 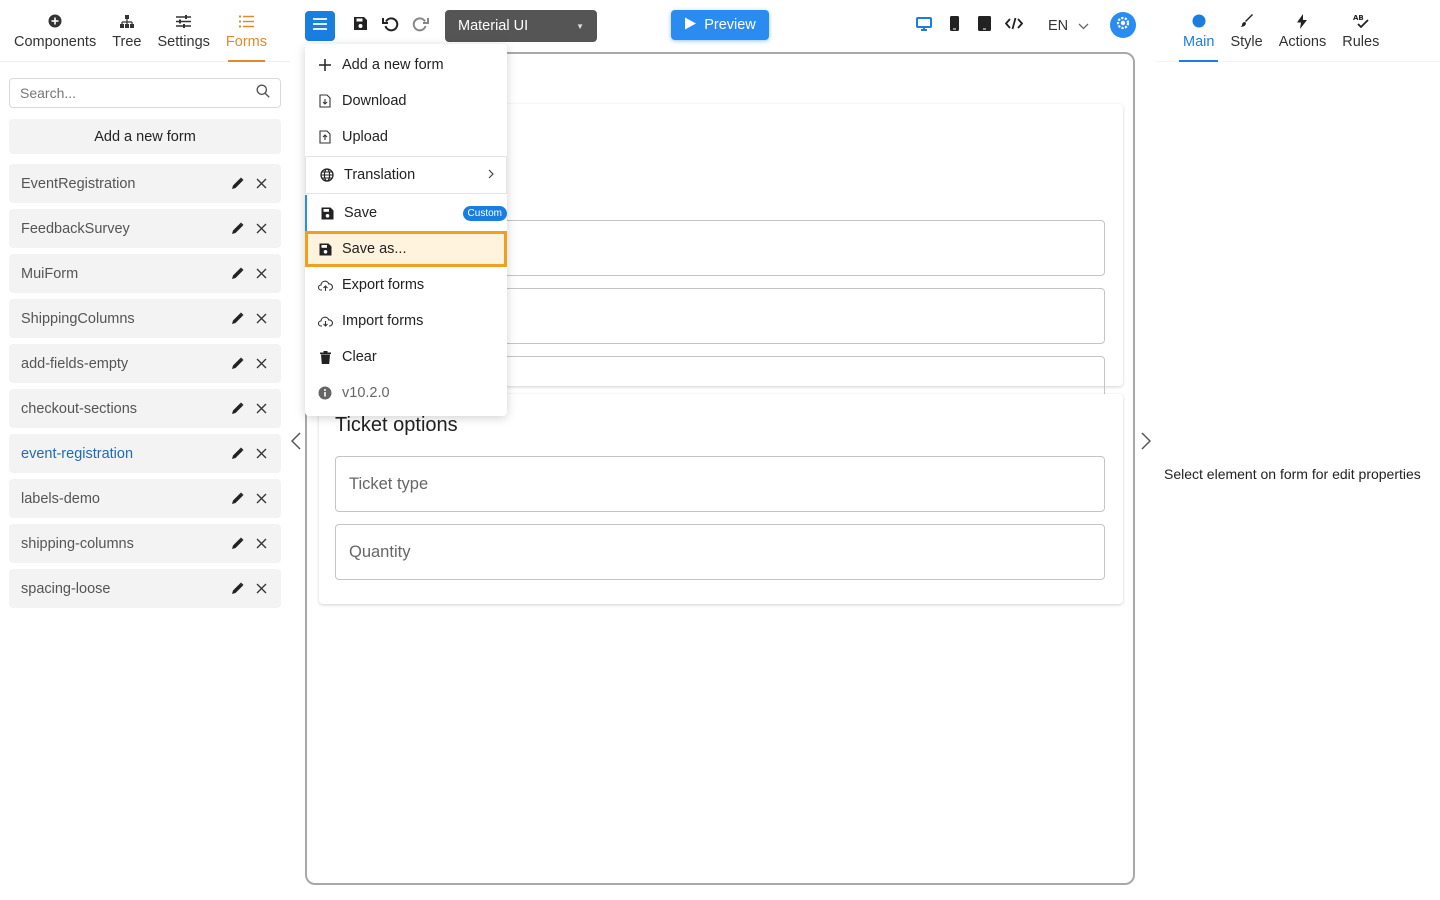 I want to click on search-input, so click(x=138, y=93).